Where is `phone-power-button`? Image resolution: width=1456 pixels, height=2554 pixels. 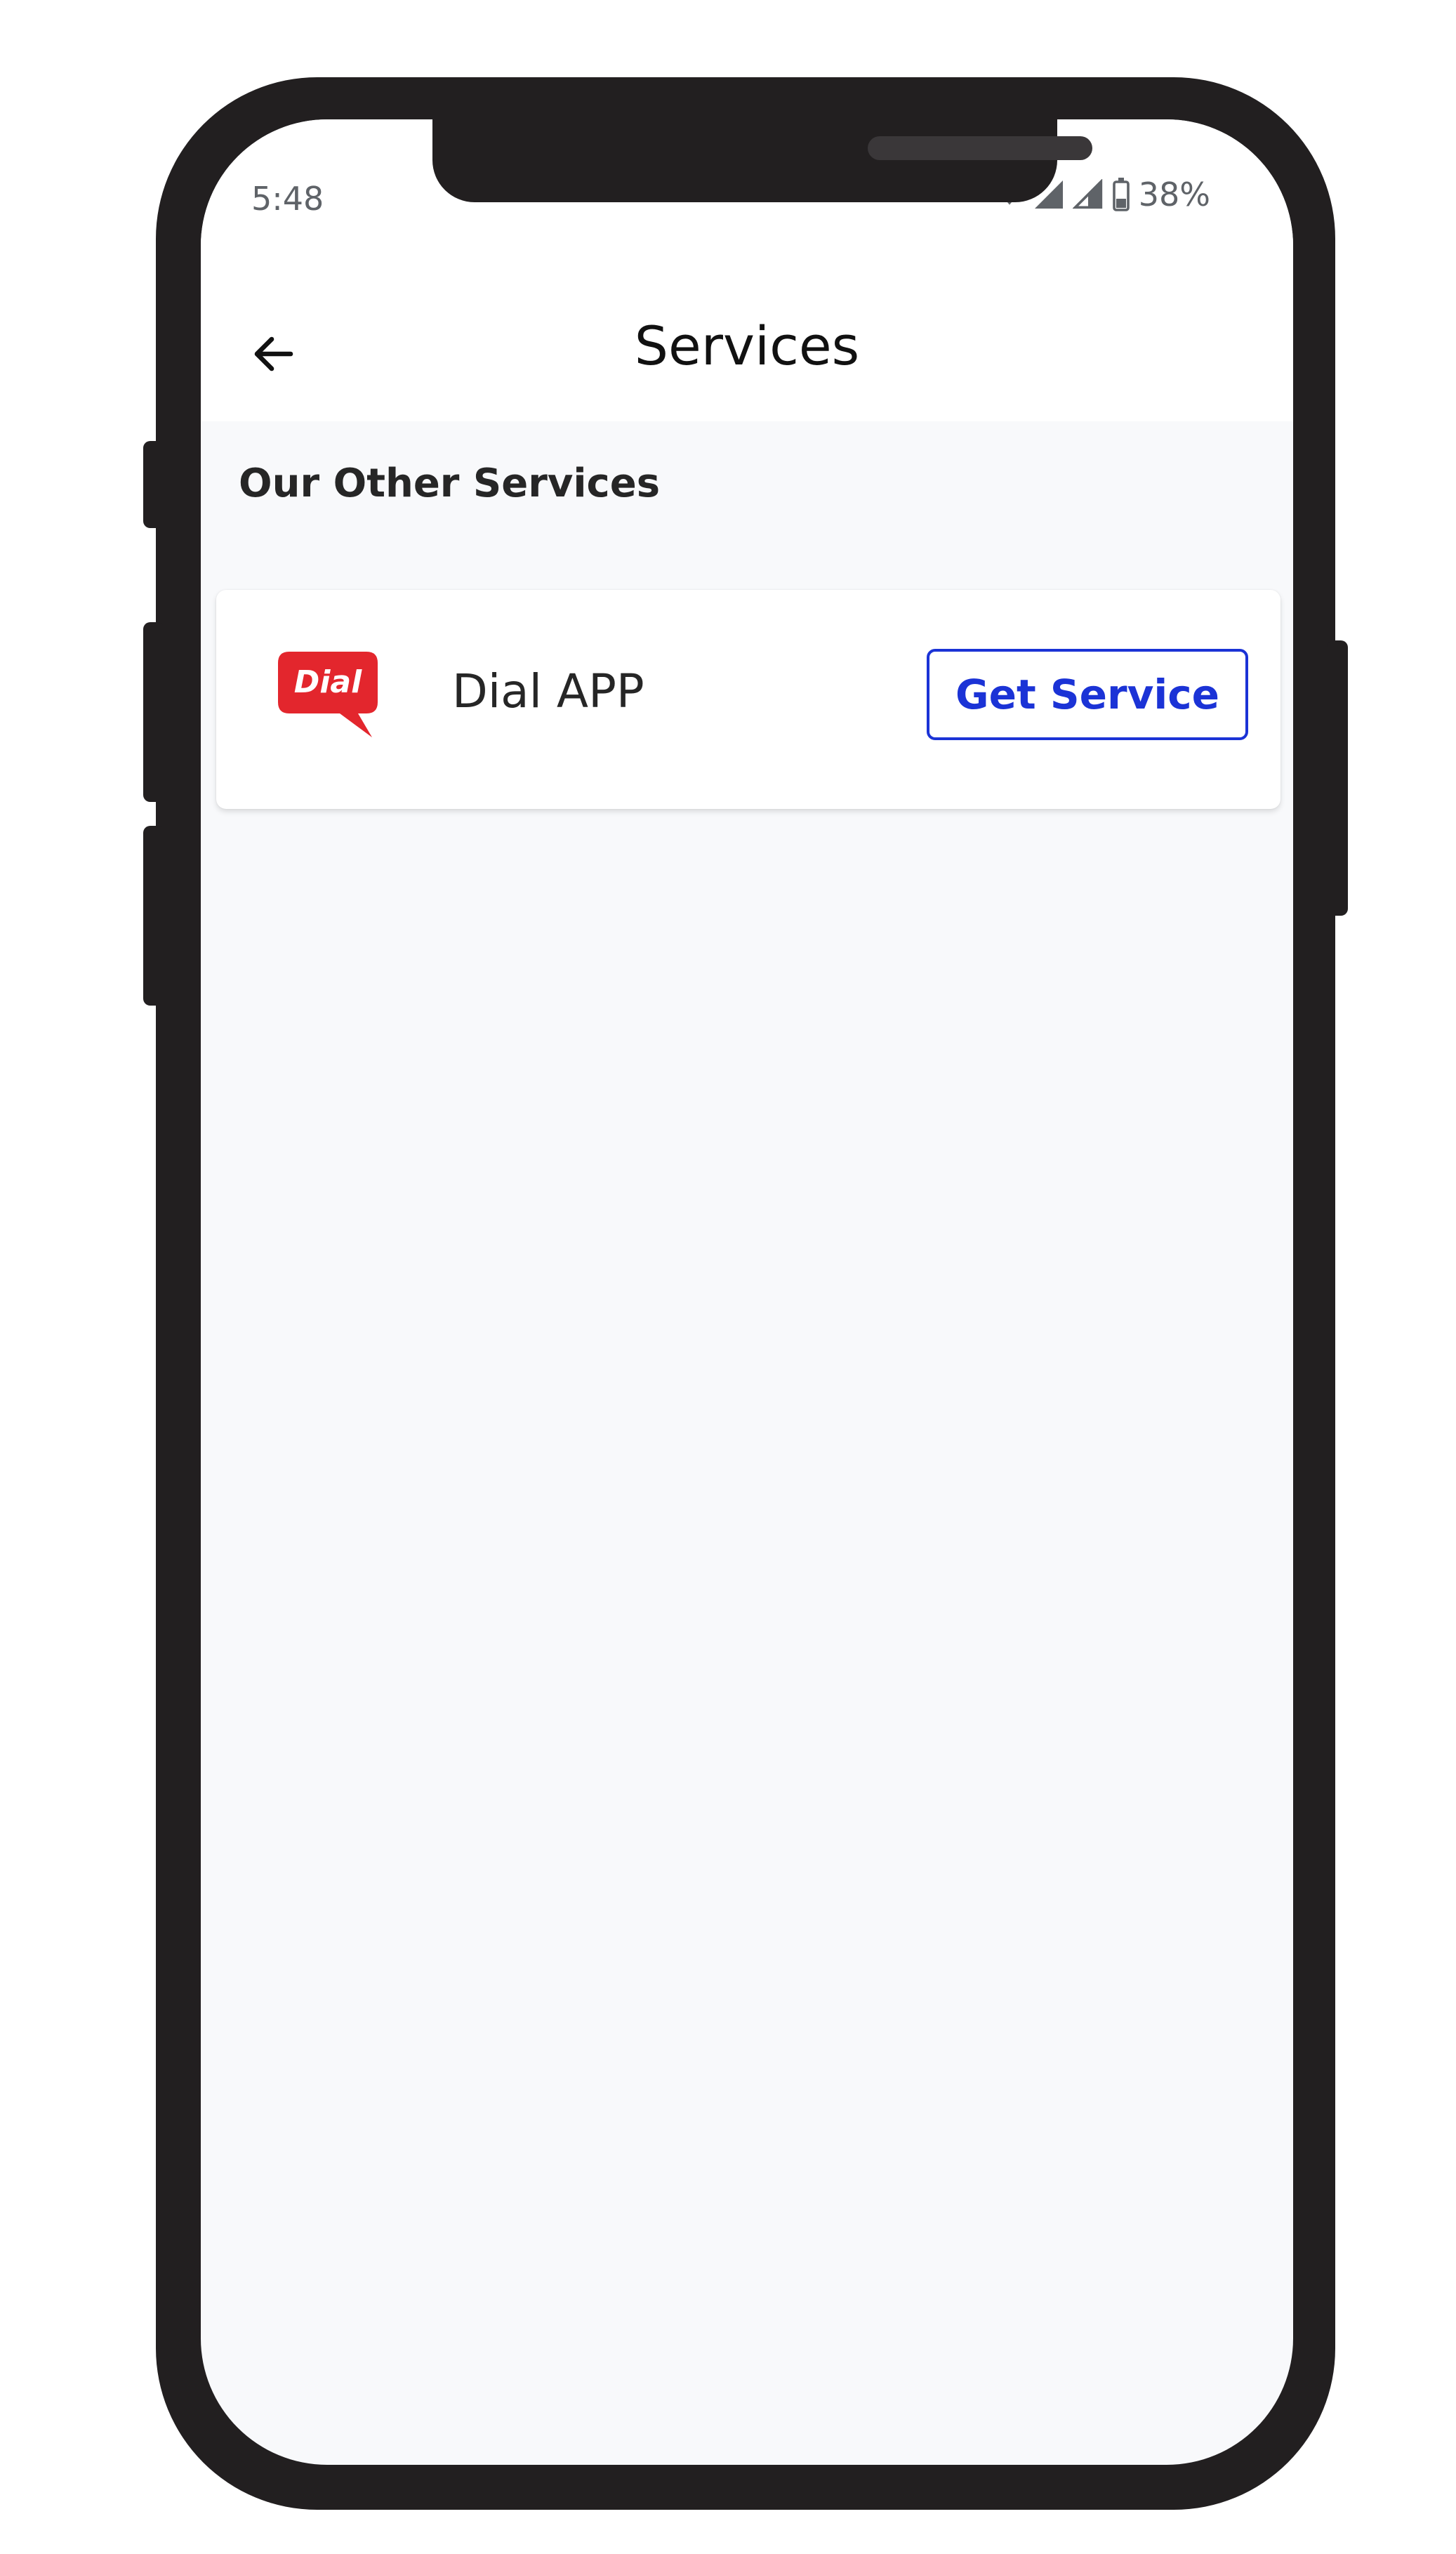
phone-power-button is located at coordinates (1337, 778).